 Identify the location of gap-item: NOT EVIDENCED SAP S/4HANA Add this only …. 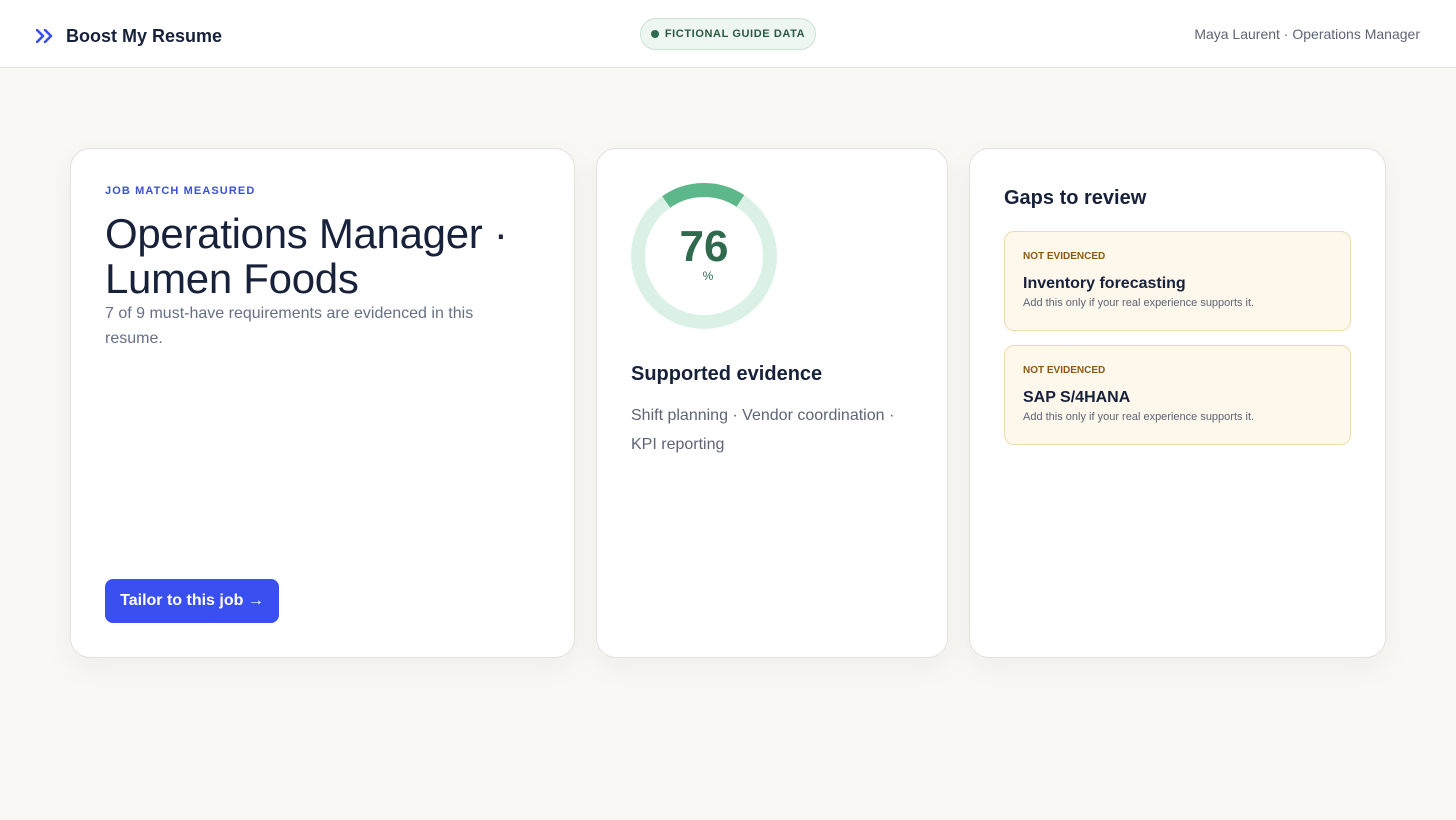
(1177, 395).